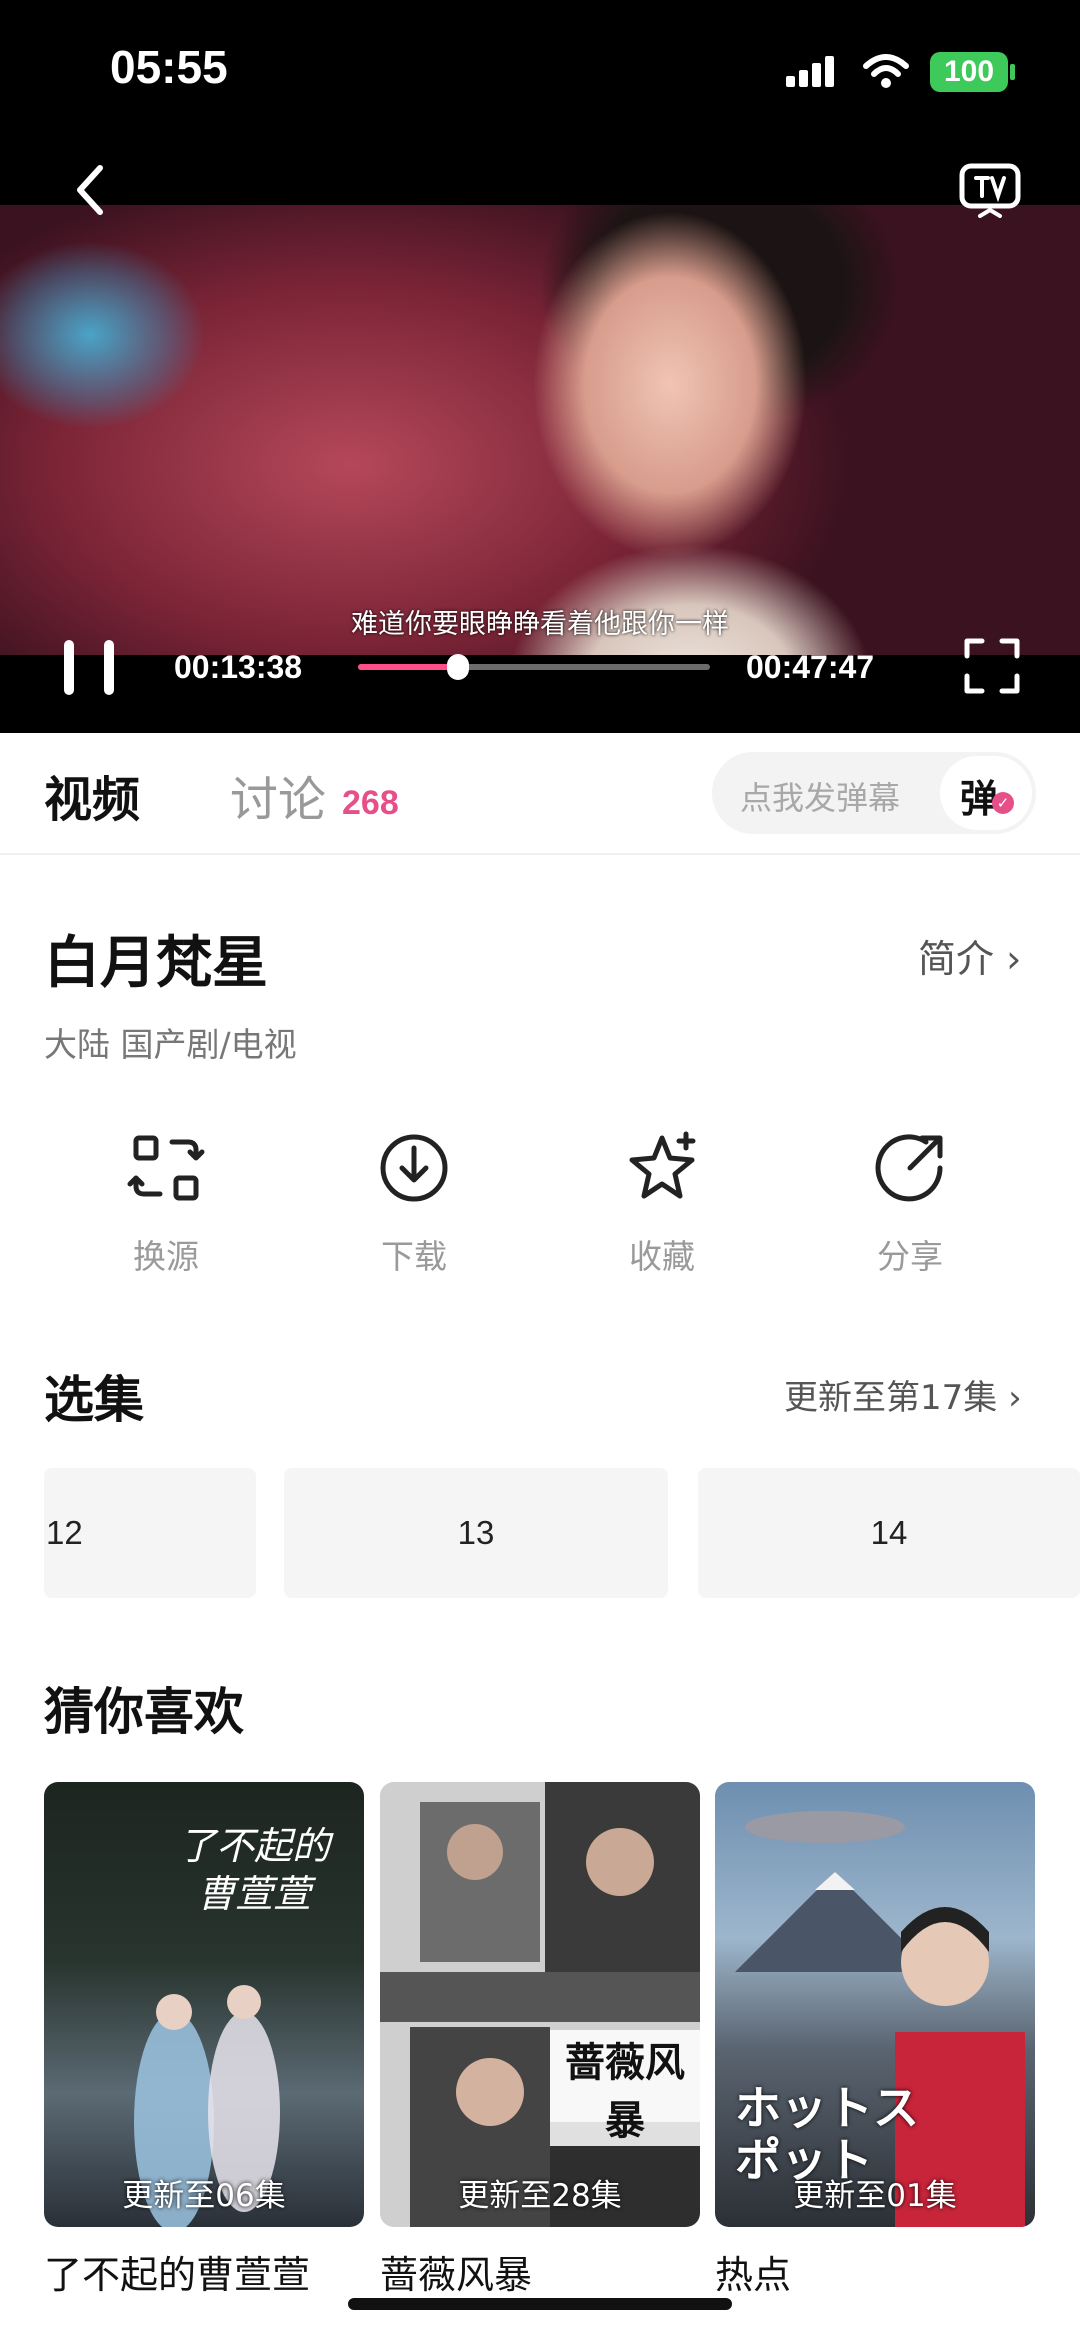  What do you see at coordinates (278, 795) in the screenshot?
I see `tab-discuss: 讨论` at bounding box center [278, 795].